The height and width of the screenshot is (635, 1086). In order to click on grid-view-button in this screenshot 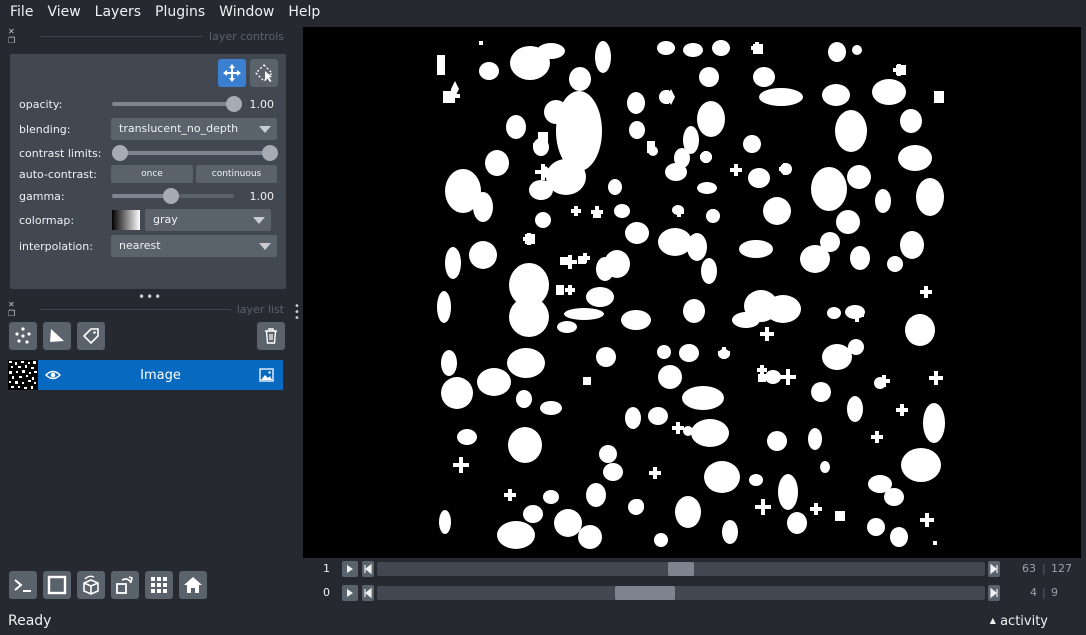, I will do `click(159, 585)`.